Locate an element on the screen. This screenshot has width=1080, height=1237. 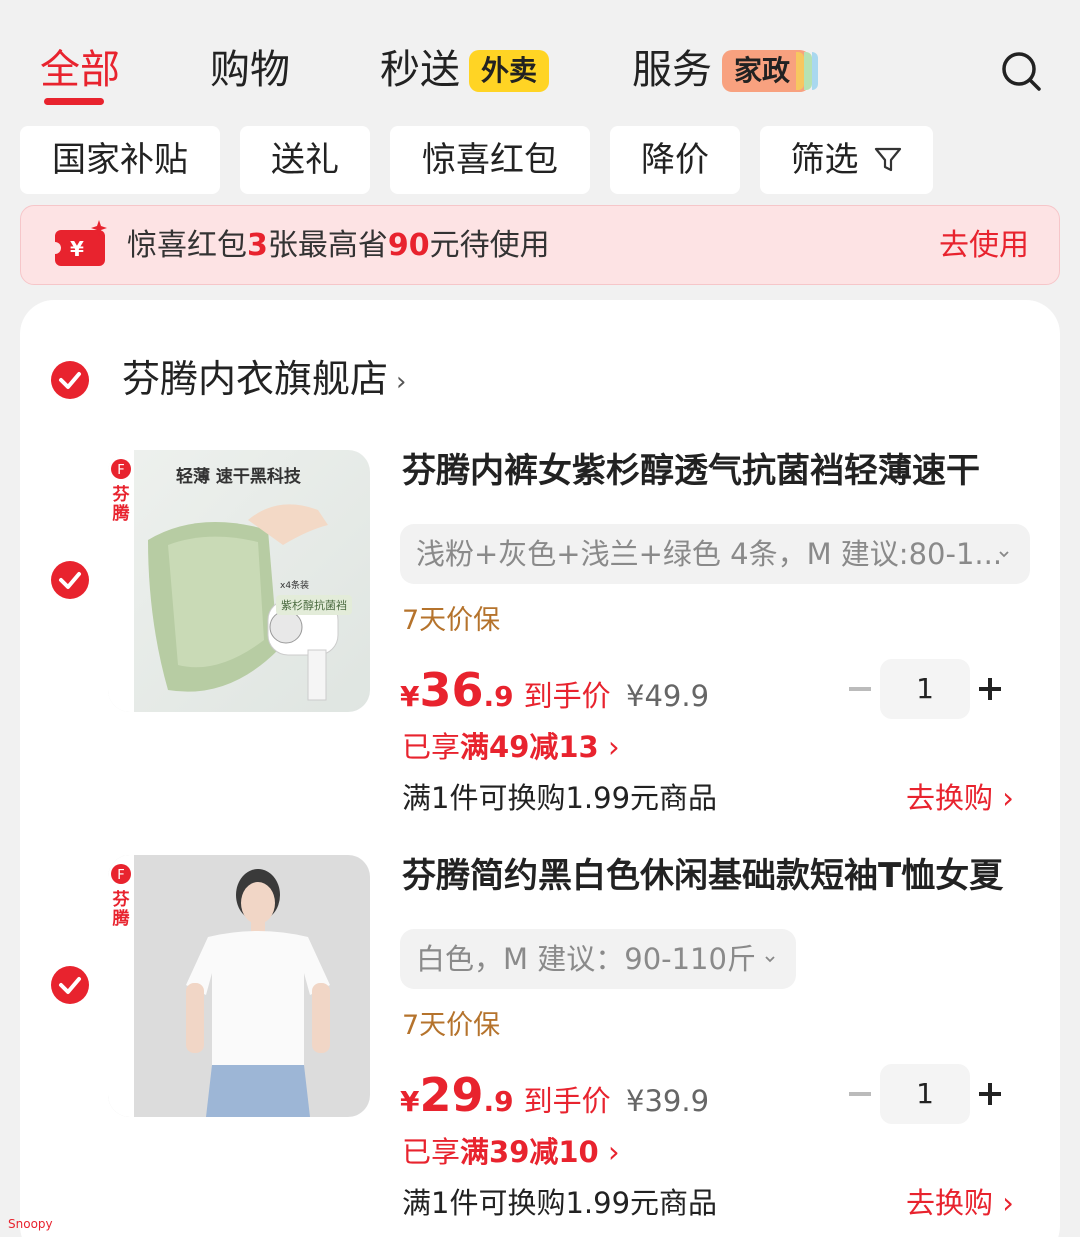
product-image: F 芬腾 is located at coordinates (239, 986).